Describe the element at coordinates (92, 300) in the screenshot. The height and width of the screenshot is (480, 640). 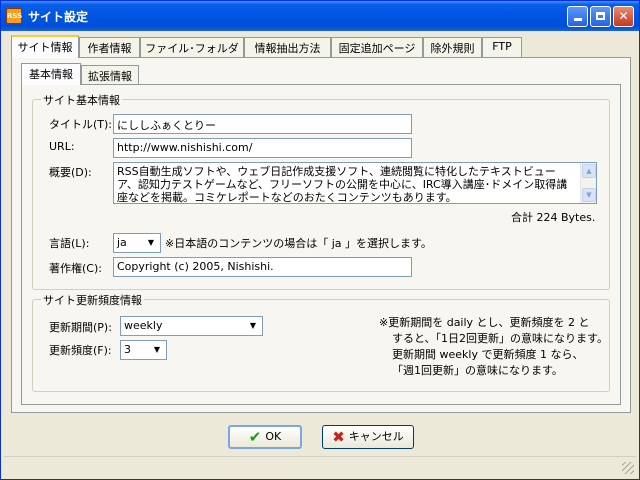
I see `group-title: サイト更新頻度情報` at that location.